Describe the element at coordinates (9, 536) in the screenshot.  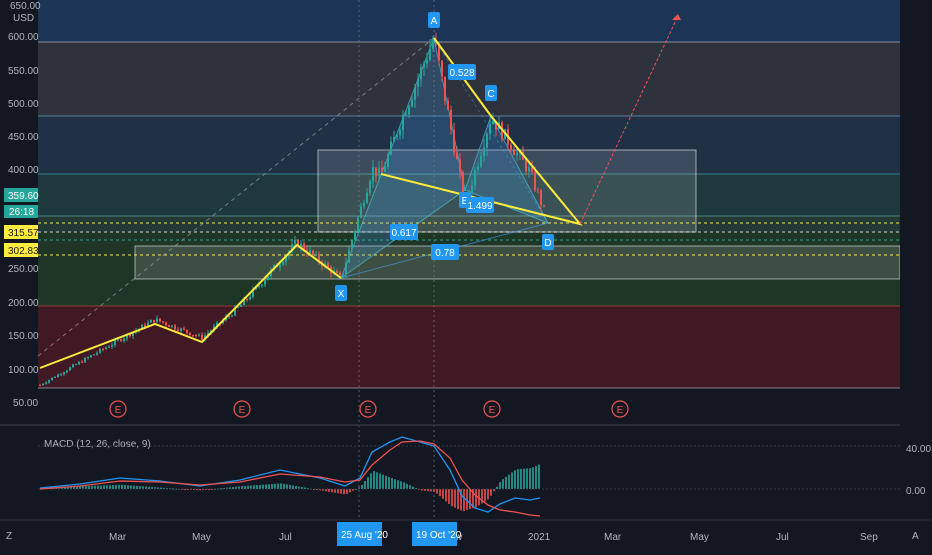
I see `toolbar-z-button: Z` at that location.